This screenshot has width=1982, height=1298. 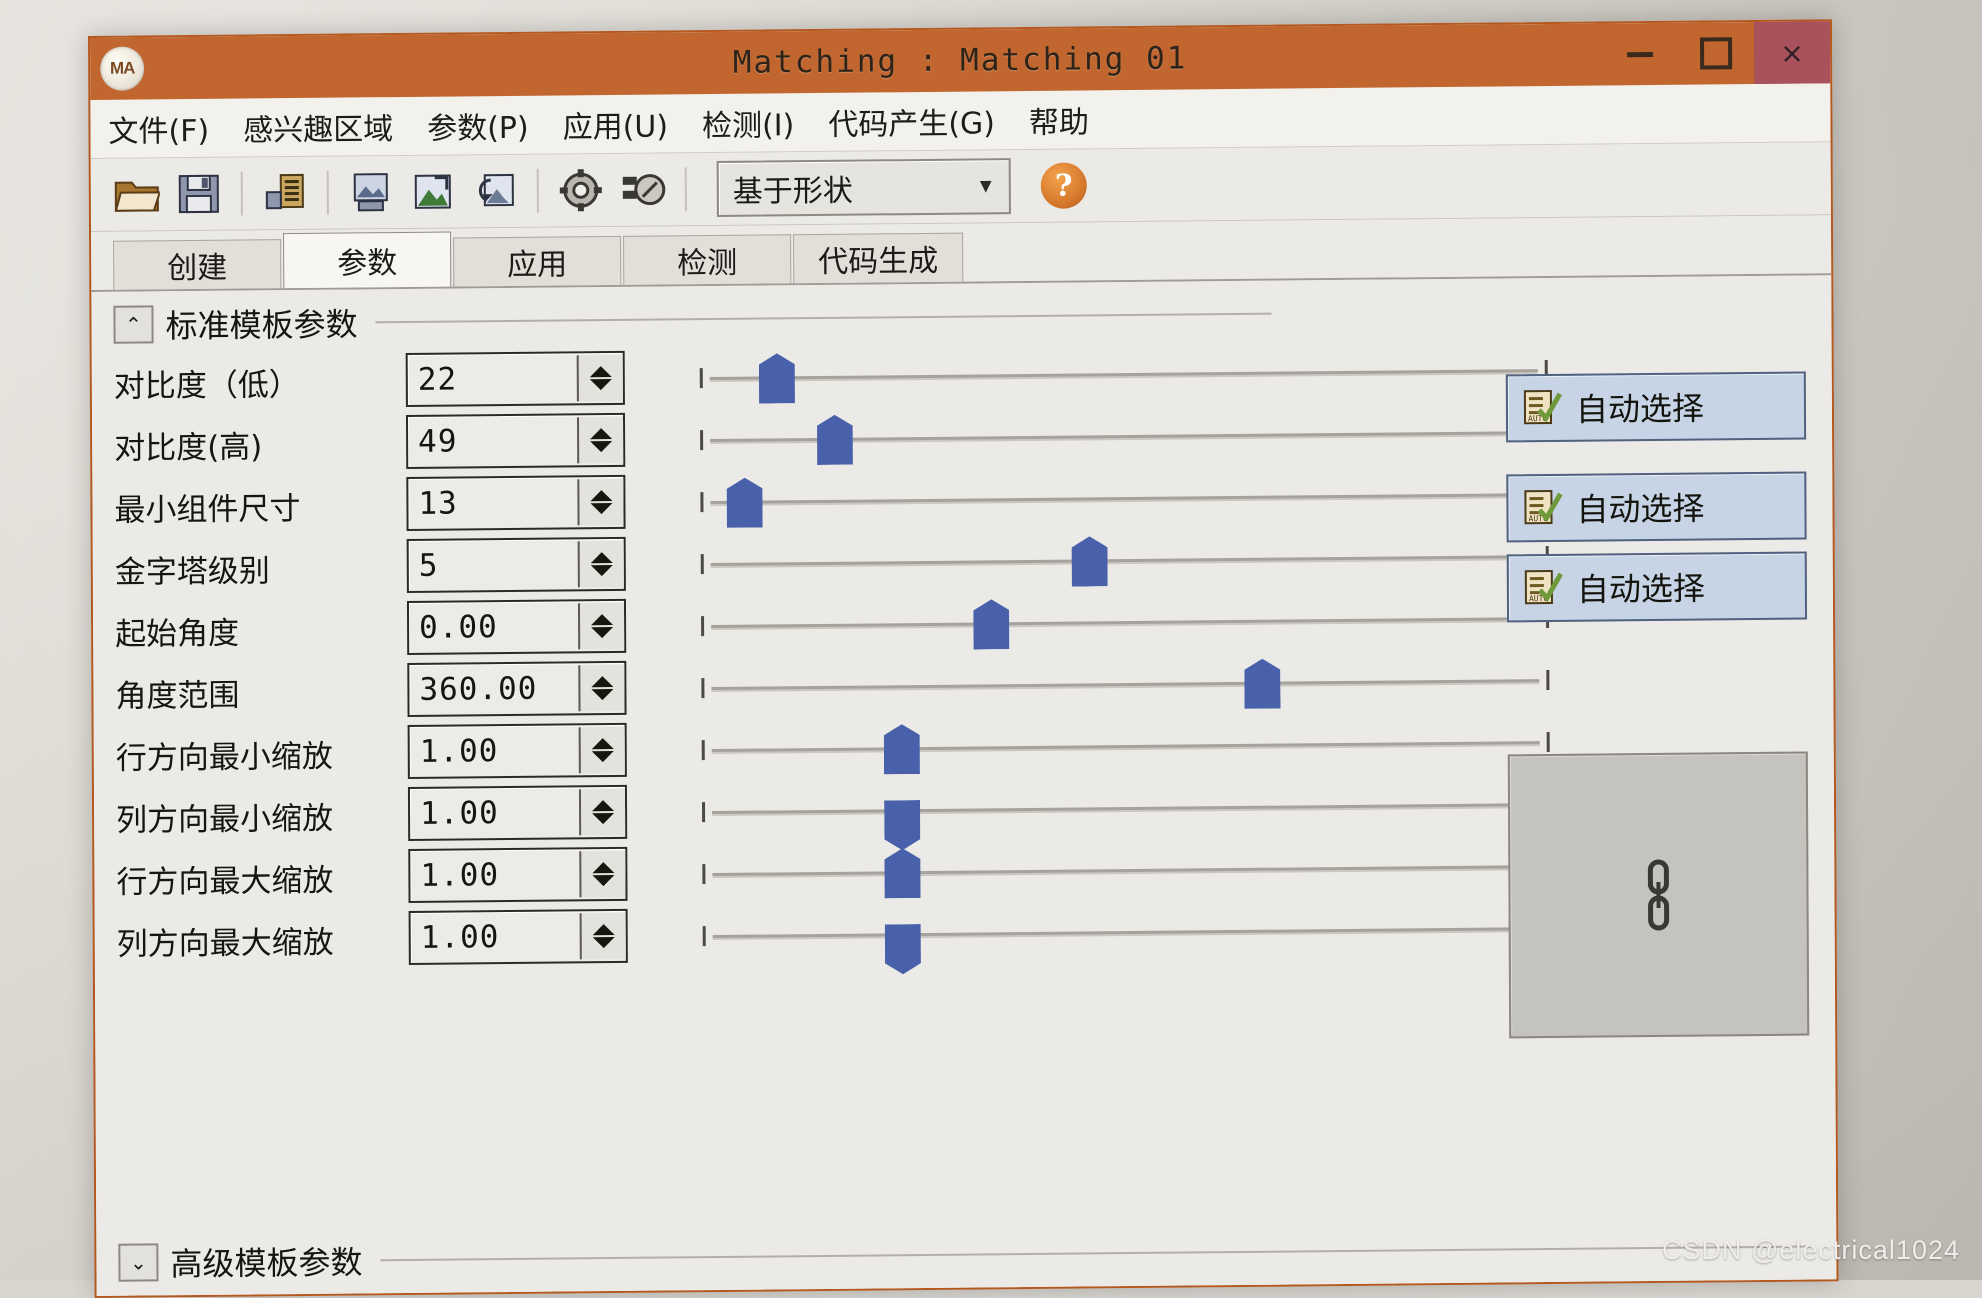 I want to click on slider-row-scale-min, so click(x=1129, y=745).